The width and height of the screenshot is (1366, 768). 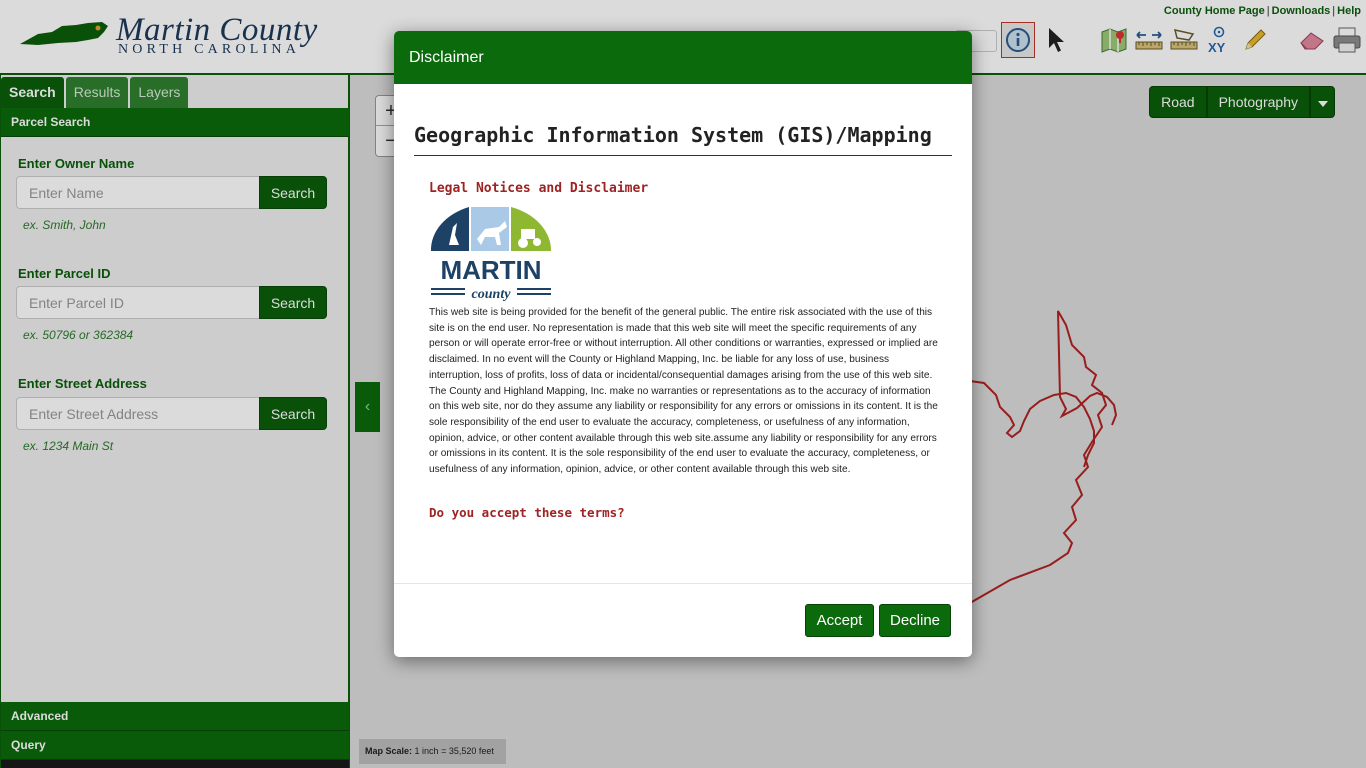 What do you see at coordinates (539, 188) in the screenshot?
I see `legal-heading: Legal Notices and Disclaimer` at bounding box center [539, 188].